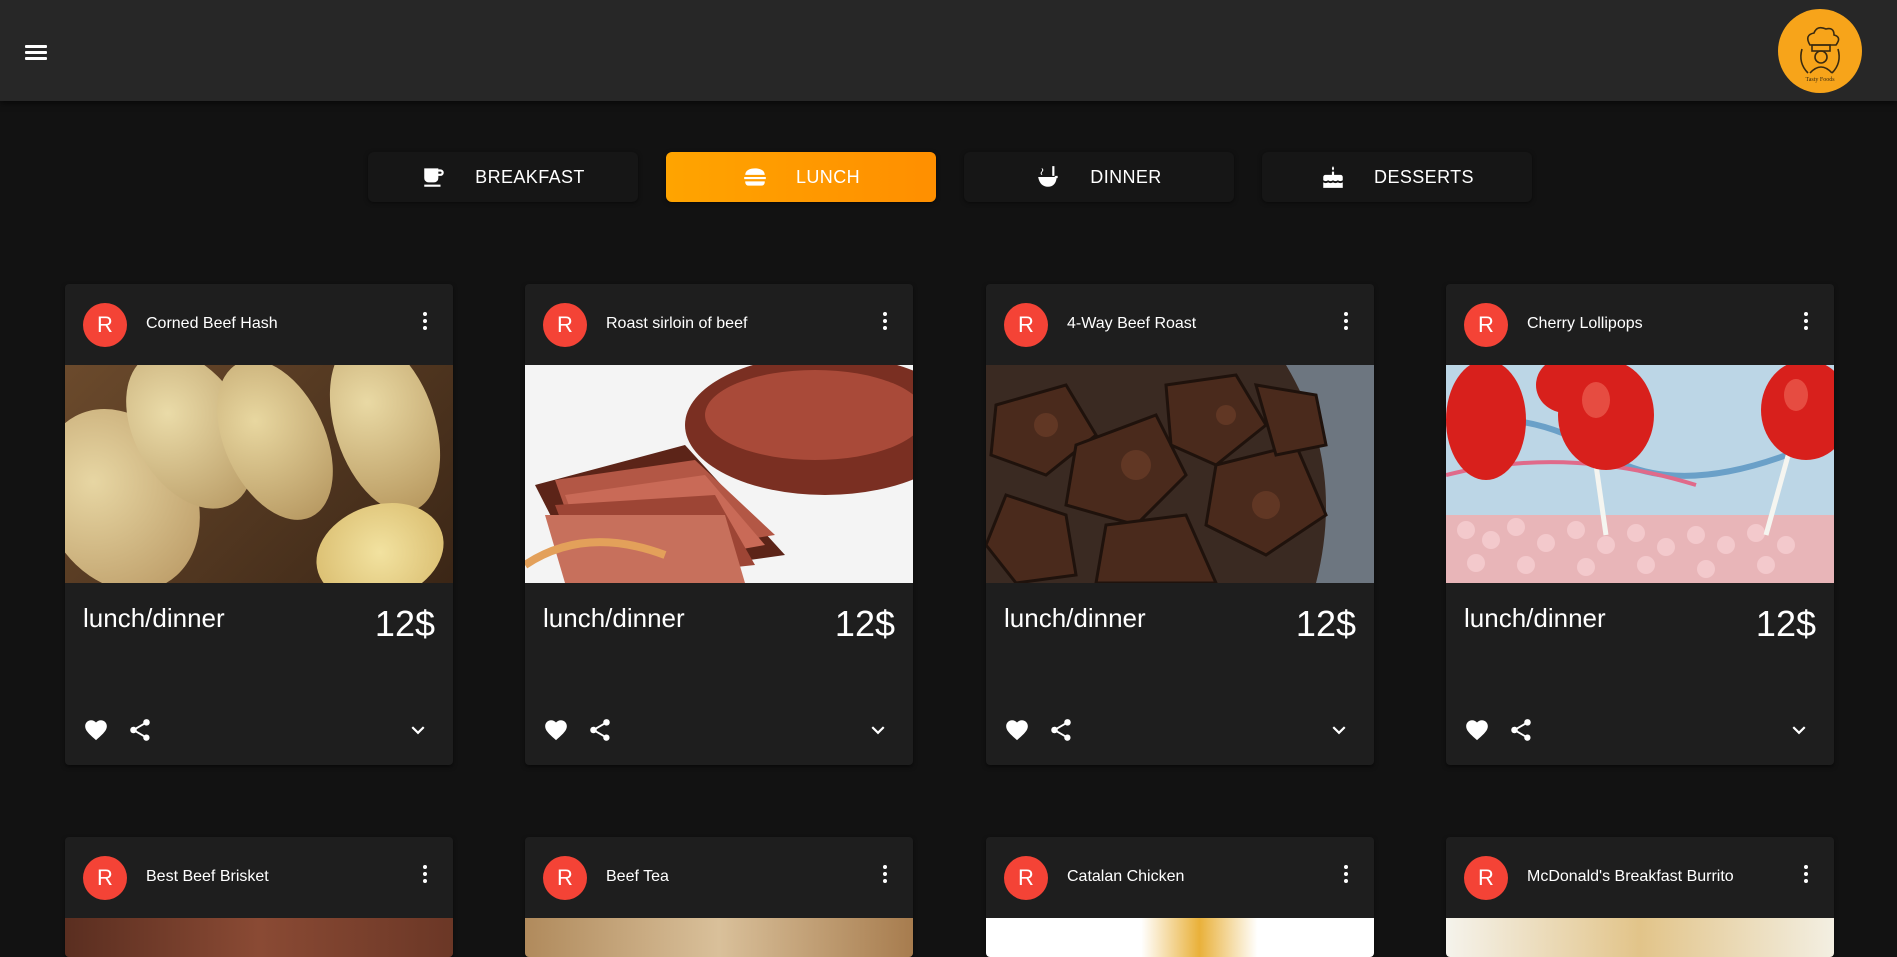 Image resolution: width=1897 pixels, height=957 pixels. I want to click on card-header: R Best Beef Brisket, so click(259, 877).